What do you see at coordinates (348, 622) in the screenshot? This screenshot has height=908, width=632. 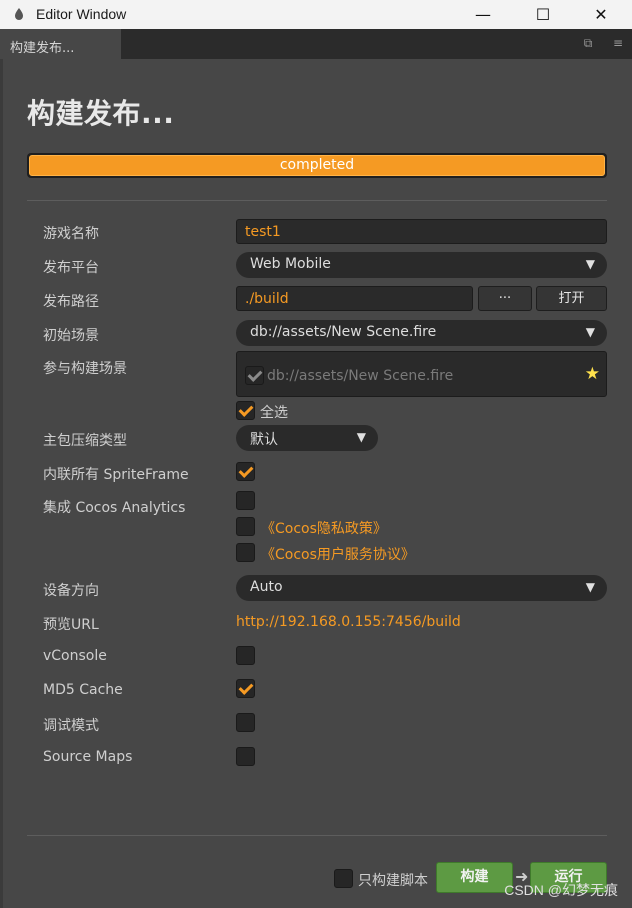 I see `preview-url-link: http://192.168.0.155:7456/build` at bounding box center [348, 622].